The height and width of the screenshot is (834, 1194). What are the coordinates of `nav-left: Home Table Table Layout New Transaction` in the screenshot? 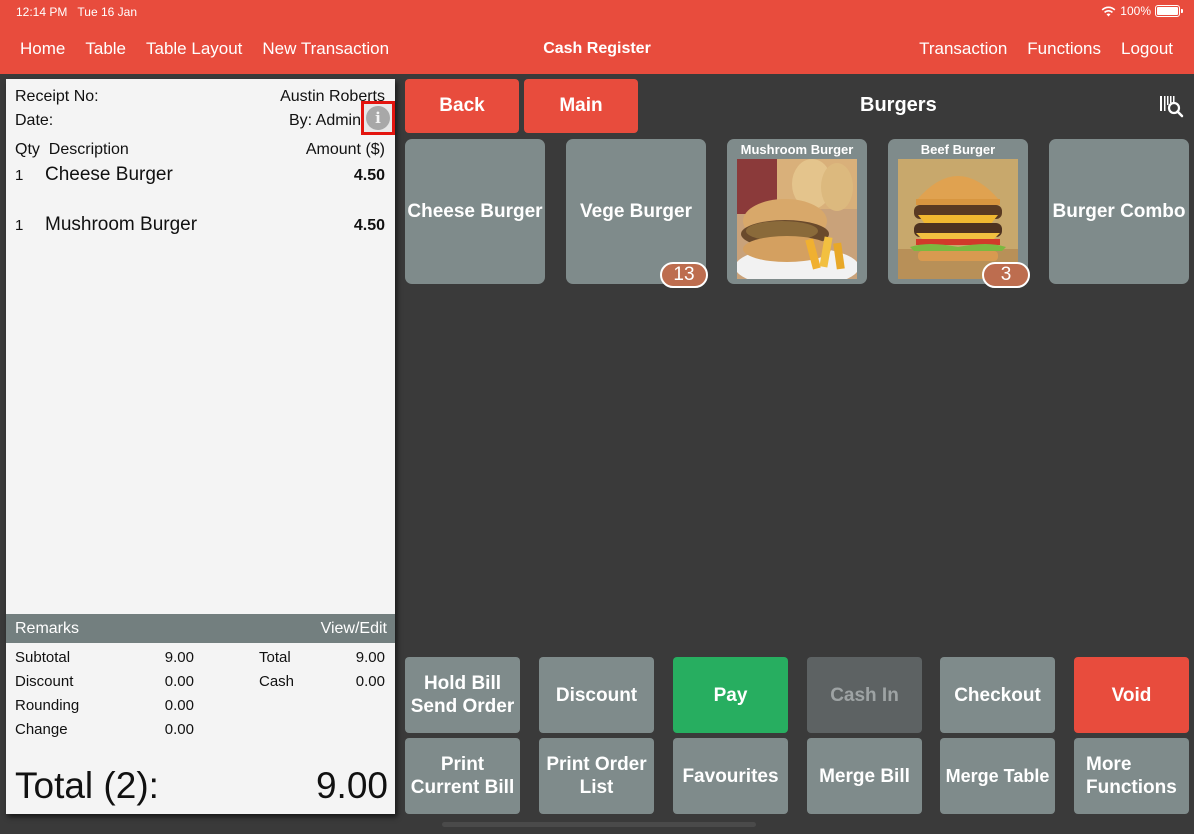 It's located at (204, 49).